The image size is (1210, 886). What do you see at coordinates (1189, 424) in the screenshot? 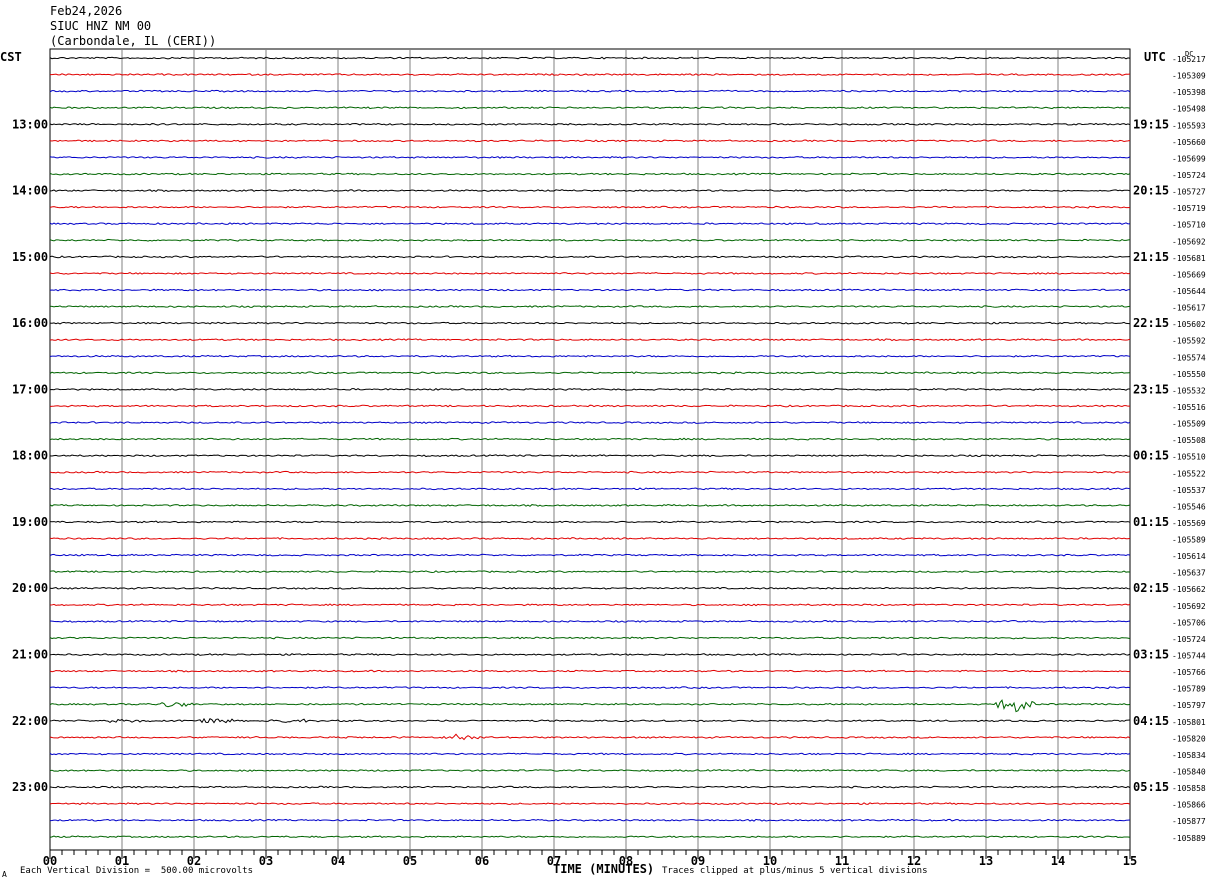
I see `dc-offset-label: -105509` at bounding box center [1189, 424].